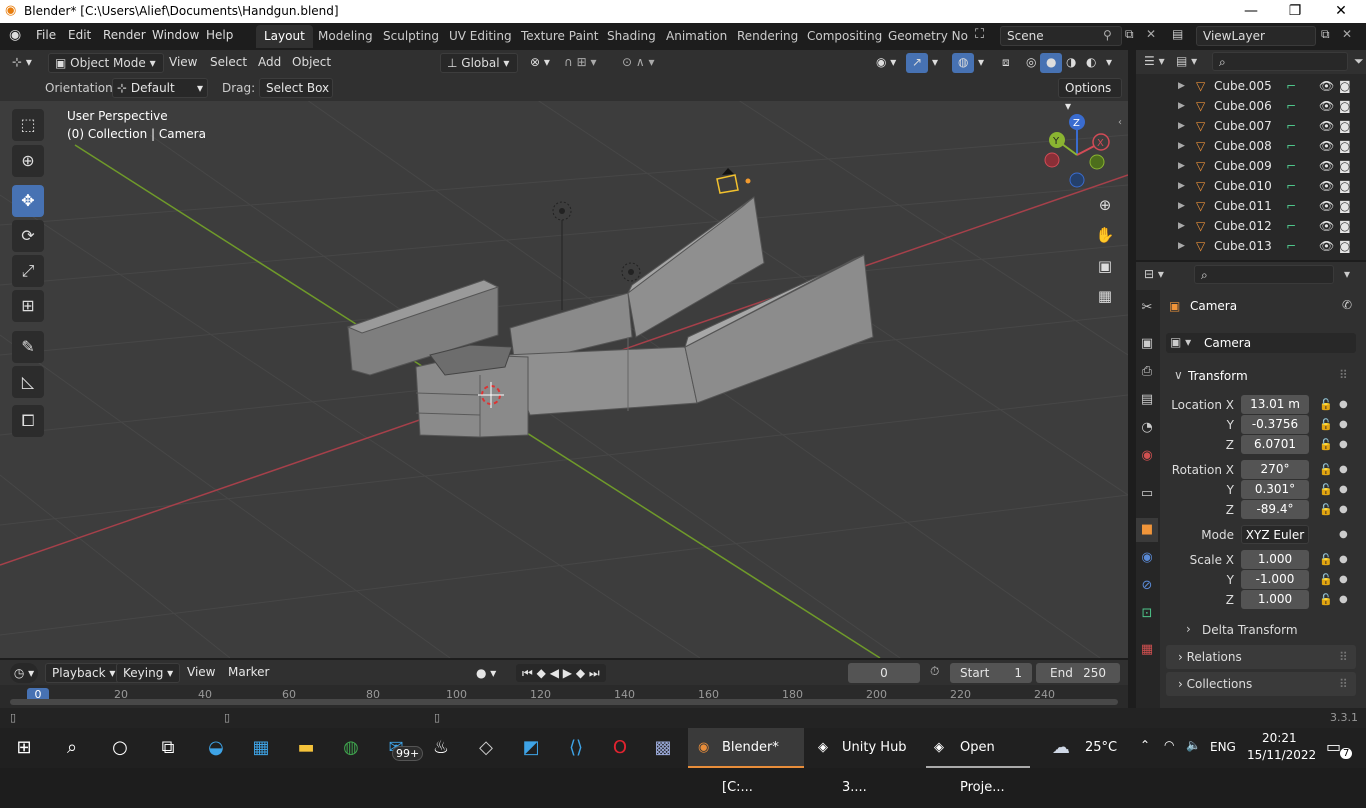 This screenshot has width=1366, height=808. What do you see at coordinates (1251, 206) in the screenshot?
I see `outliner-item-cube-011: ▶ ▽ Cube.011 ⌐ 👁 ◙` at bounding box center [1251, 206].